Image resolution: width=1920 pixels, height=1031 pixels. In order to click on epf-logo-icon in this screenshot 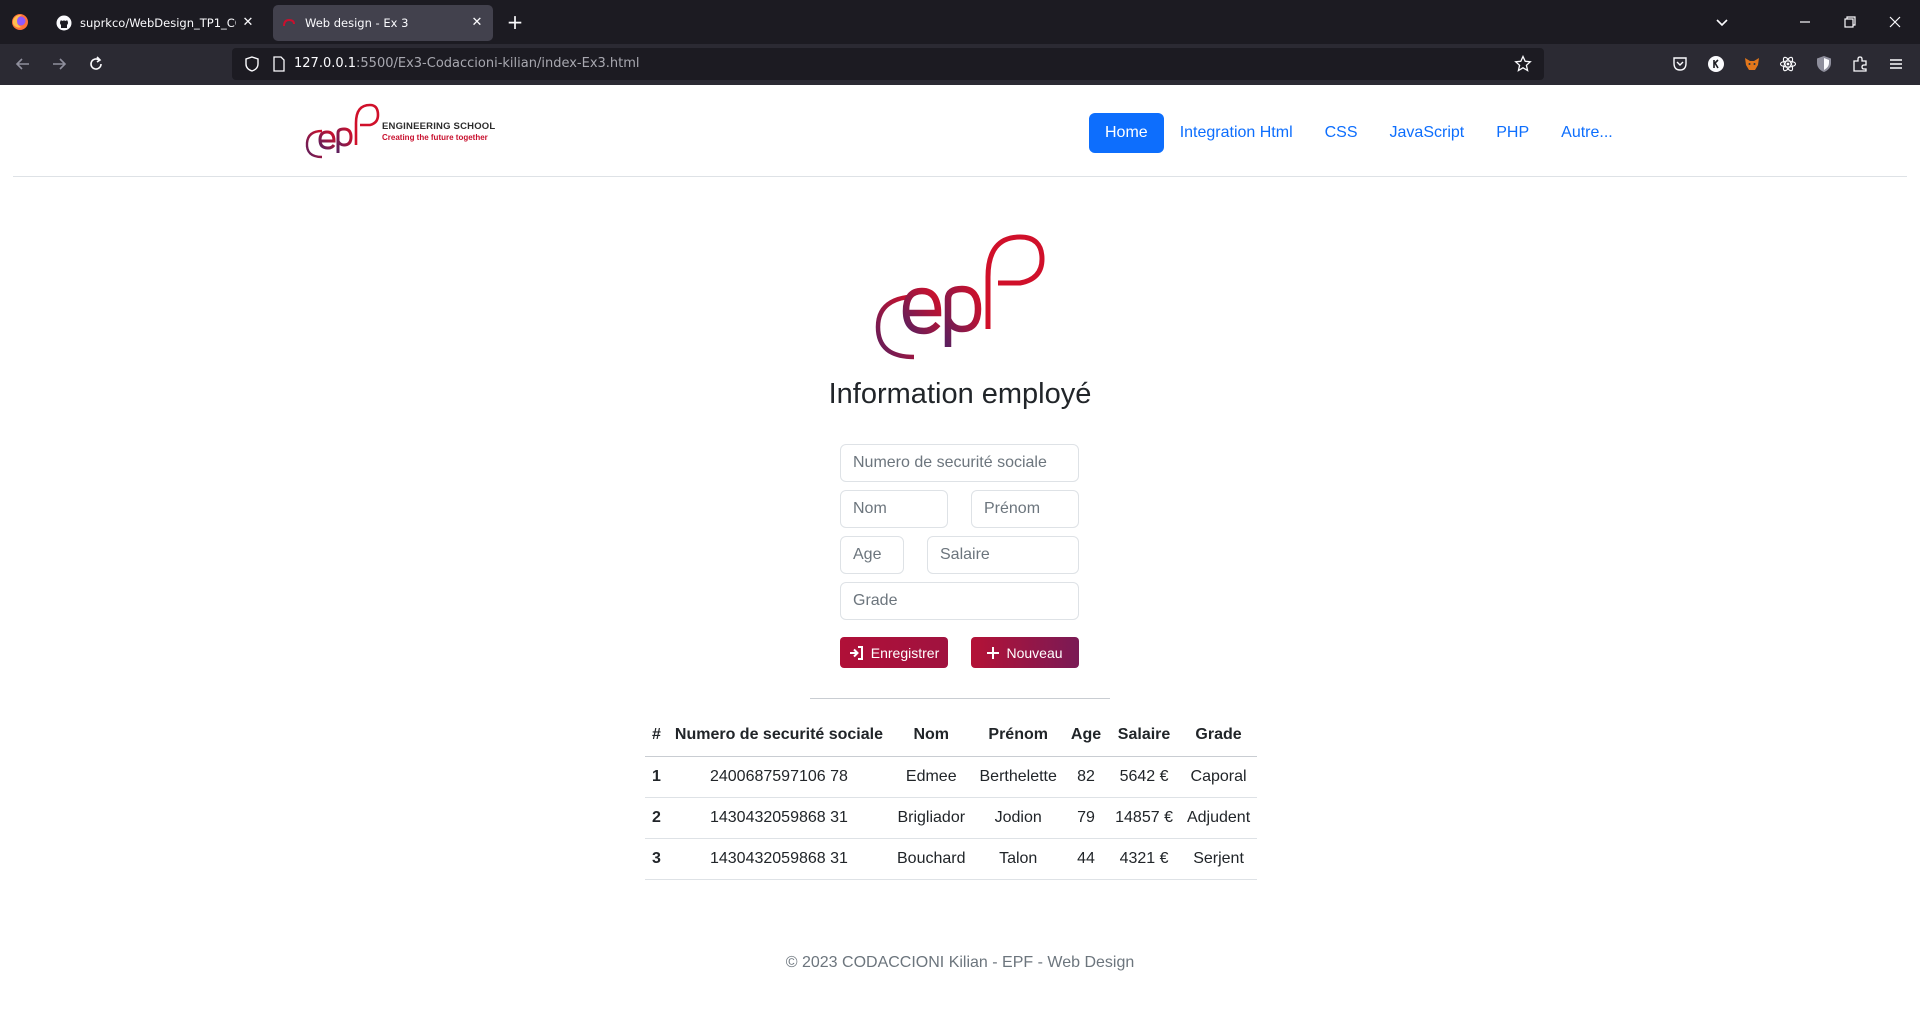, I will do `click(342, 131)`.